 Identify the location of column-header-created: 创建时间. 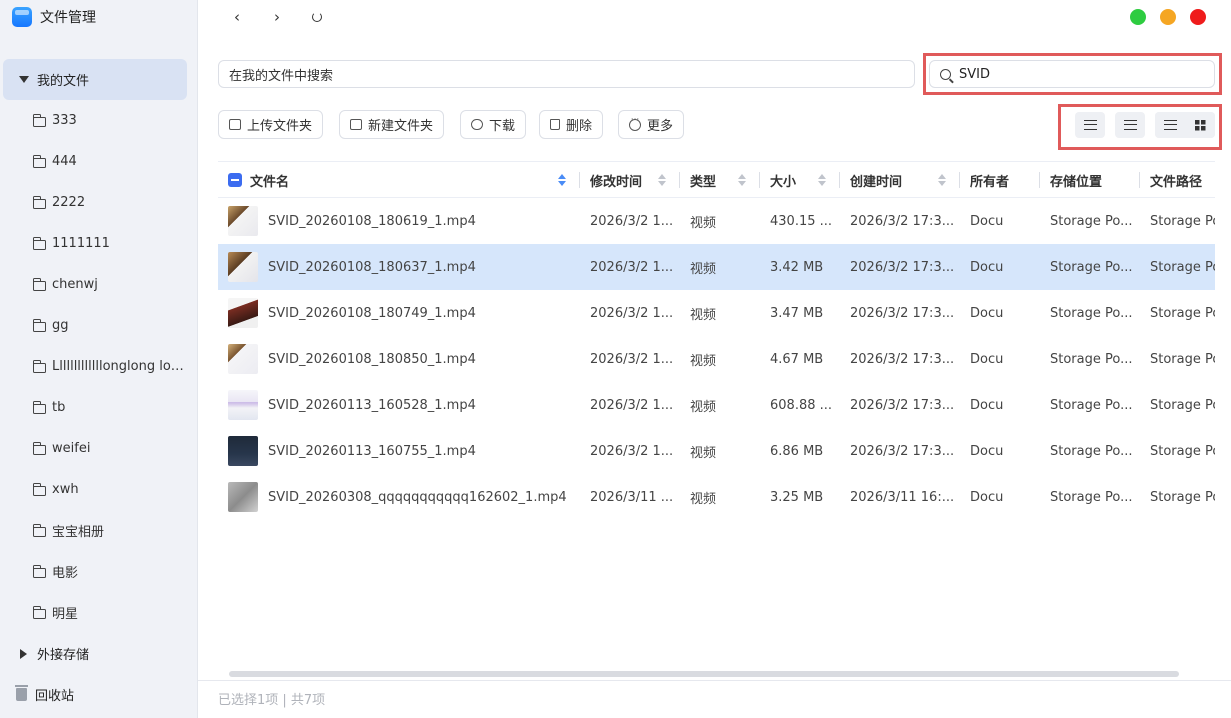
(900, 180).